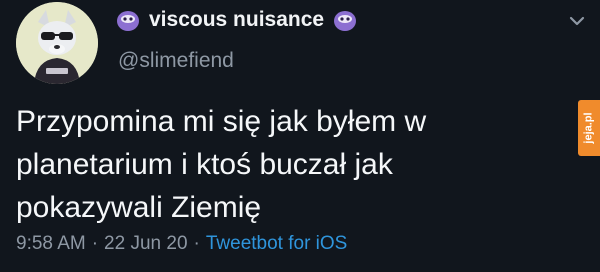 The width and height of the screenshot is (600, 272). I want to click on tweet-time: 9:58 AM, so click(51, 243).